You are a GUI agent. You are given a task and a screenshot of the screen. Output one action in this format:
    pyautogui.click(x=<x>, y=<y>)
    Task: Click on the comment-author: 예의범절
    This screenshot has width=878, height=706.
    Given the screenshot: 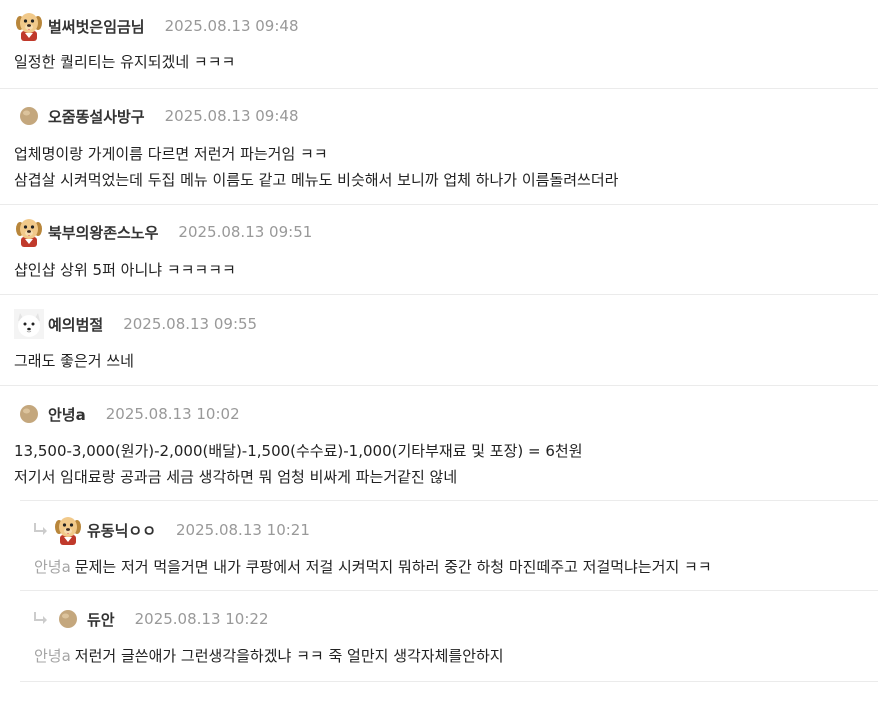 What is the action you would take?
    pyautogui.click(x=75, y=324)
    